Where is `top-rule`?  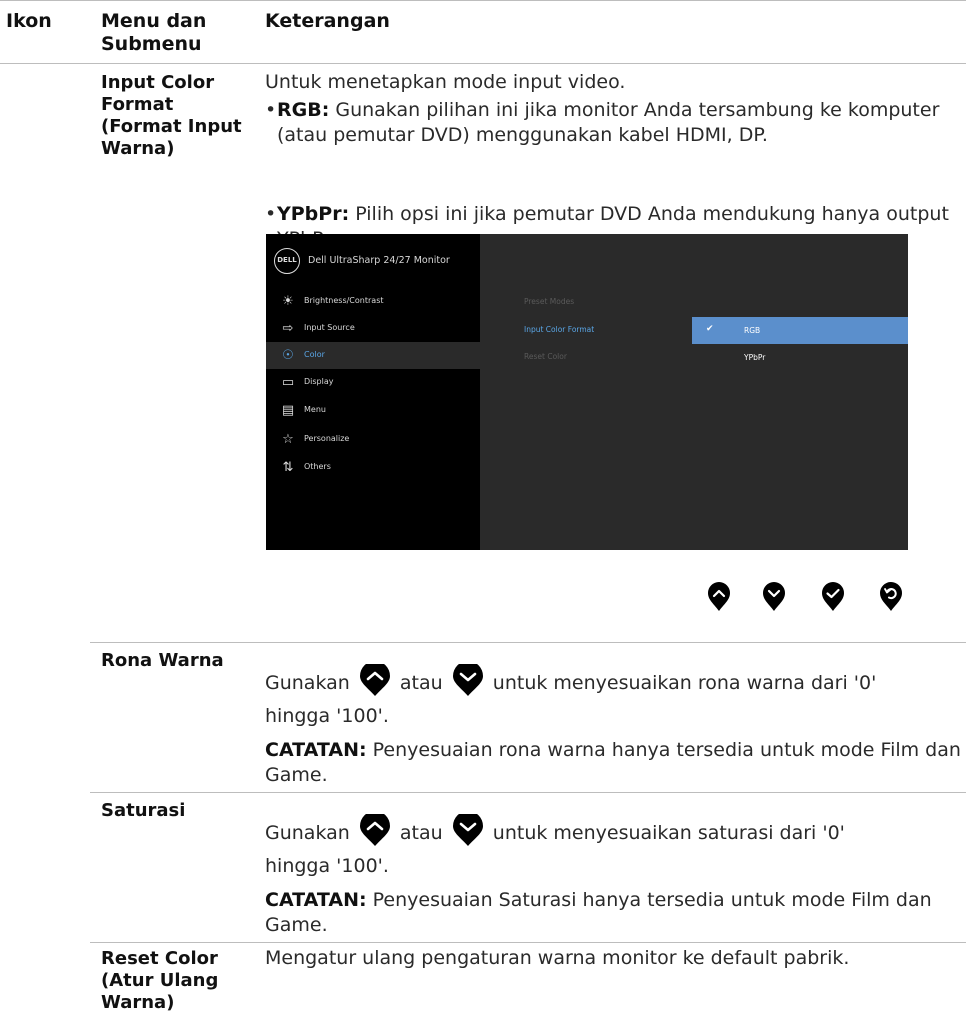 top-rule is located at coordinates (483, 0).